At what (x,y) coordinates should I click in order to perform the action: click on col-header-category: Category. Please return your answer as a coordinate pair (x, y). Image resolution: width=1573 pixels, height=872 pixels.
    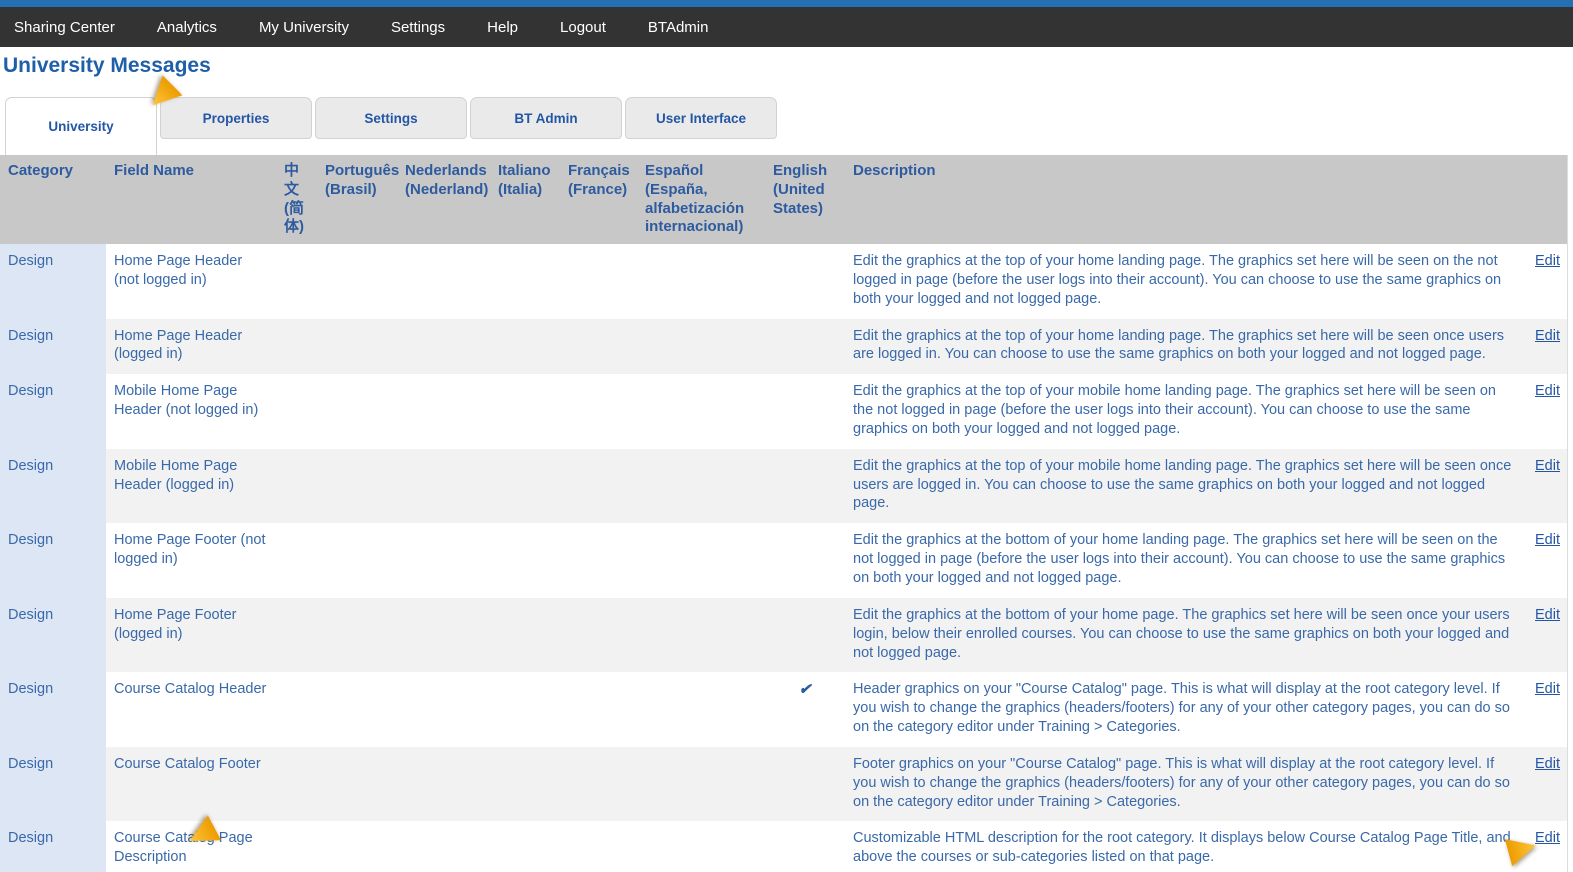
    Looking at the image, I should click on (53, 199).